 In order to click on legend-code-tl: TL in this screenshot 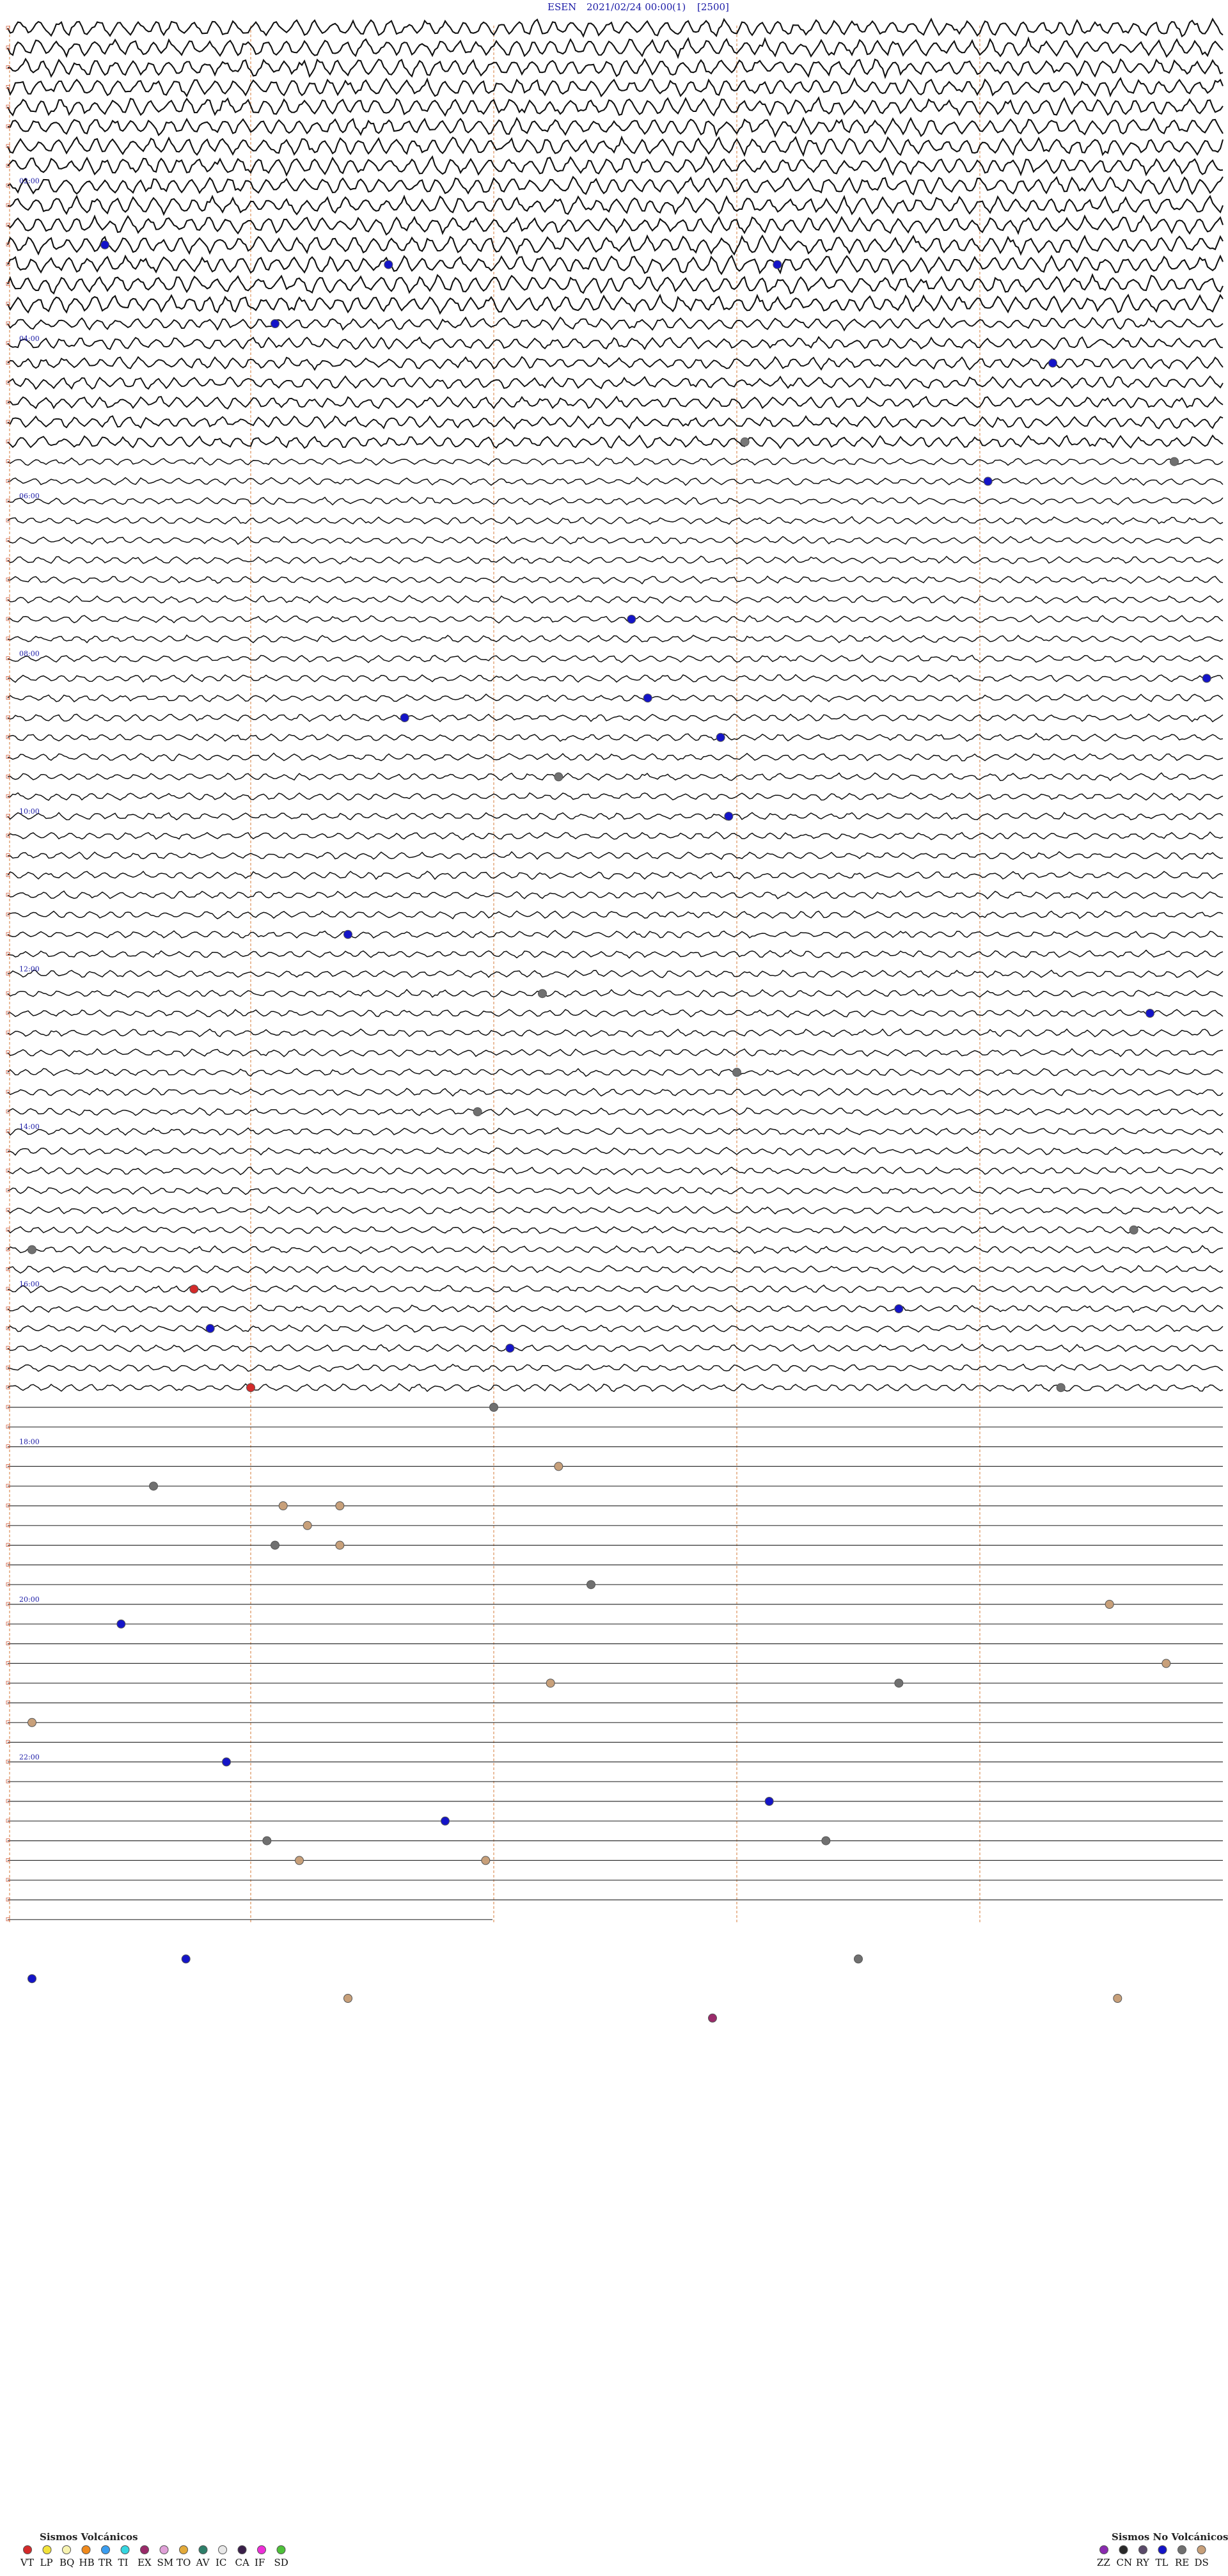, I will do `click(1162, 2562)`.